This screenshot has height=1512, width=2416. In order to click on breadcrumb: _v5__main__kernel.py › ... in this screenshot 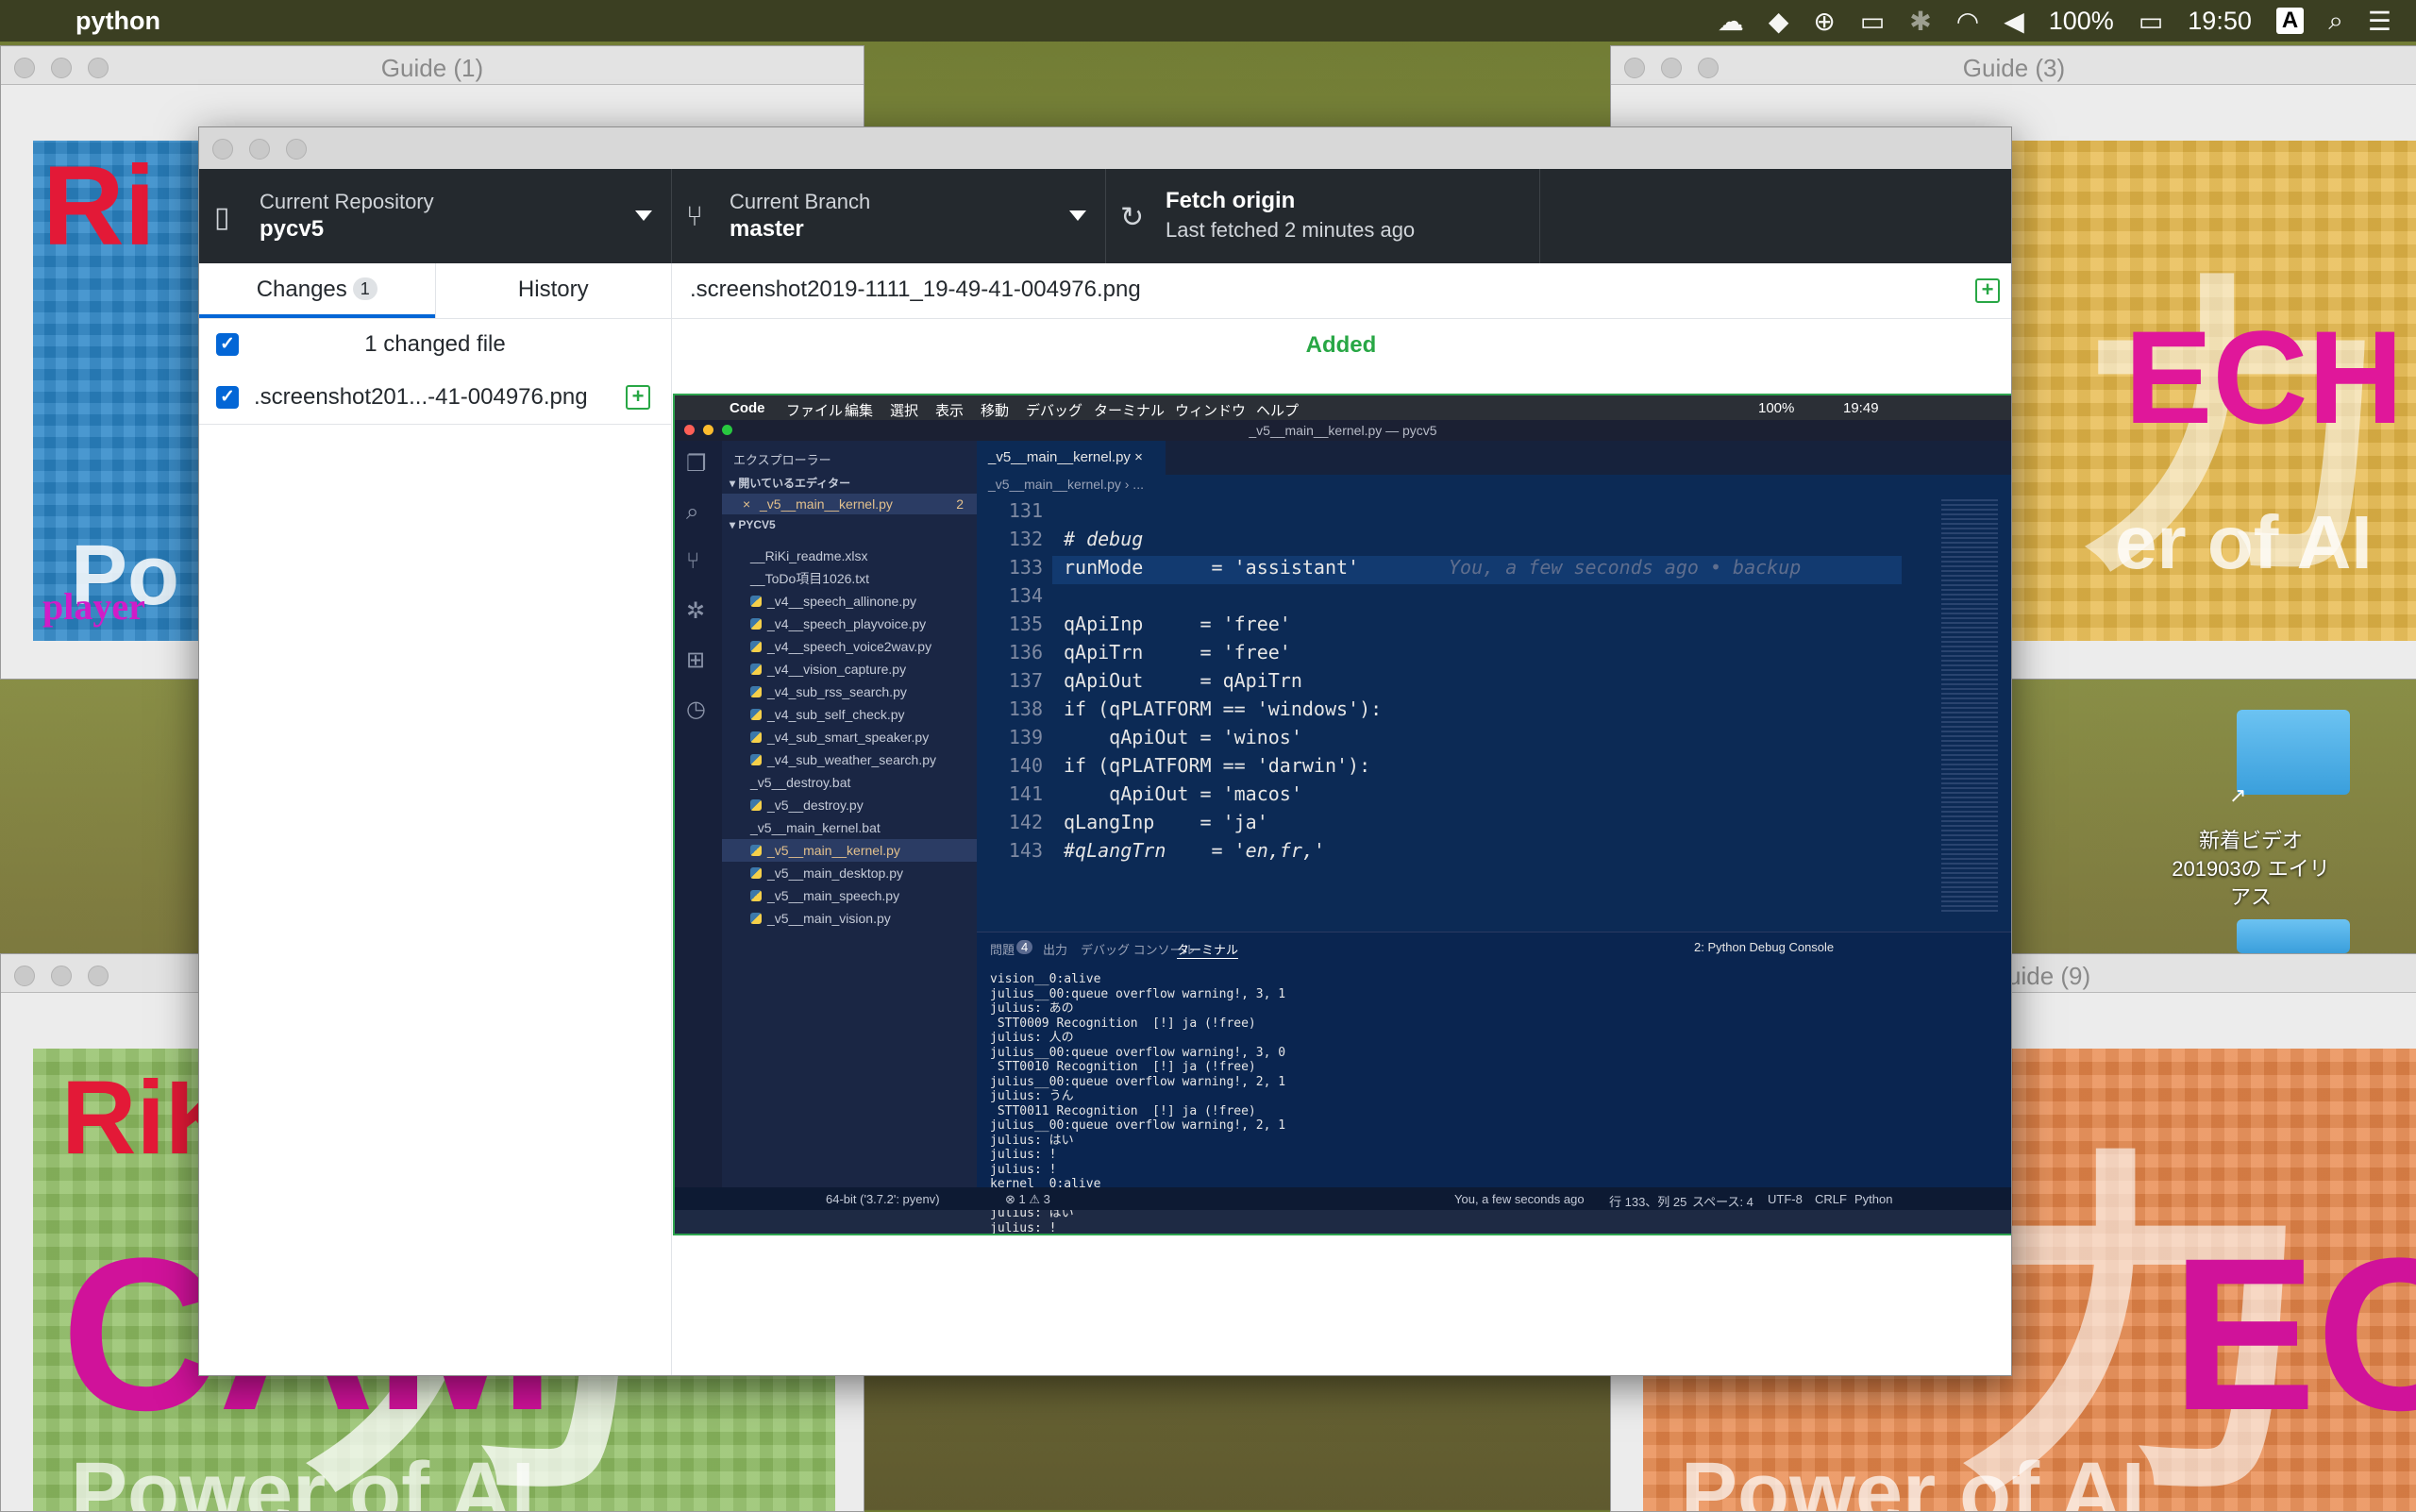, I will do `click(1066, 484)`.